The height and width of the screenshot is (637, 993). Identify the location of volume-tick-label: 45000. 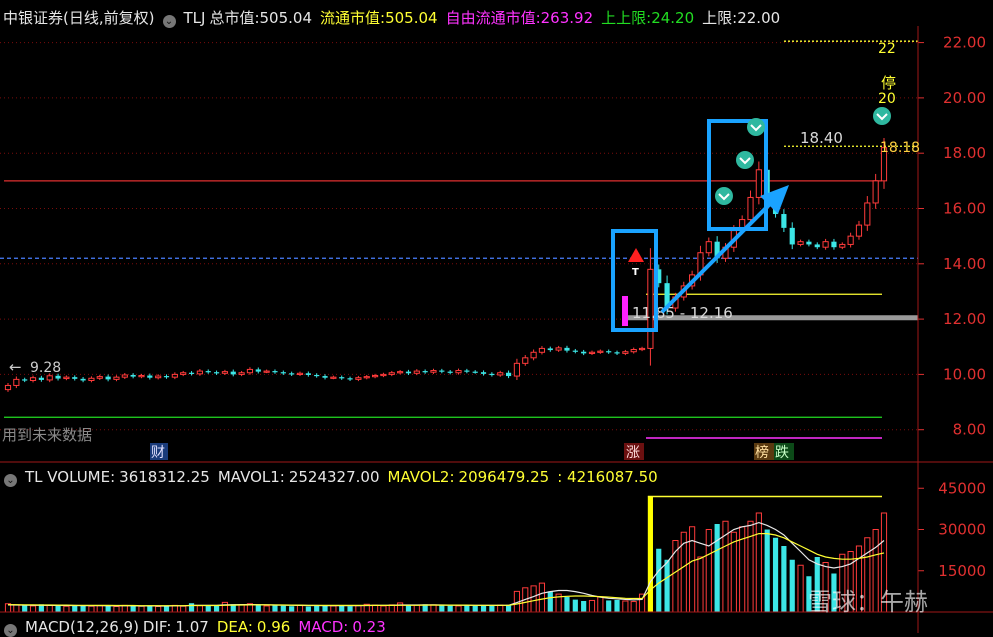
(962, 488).